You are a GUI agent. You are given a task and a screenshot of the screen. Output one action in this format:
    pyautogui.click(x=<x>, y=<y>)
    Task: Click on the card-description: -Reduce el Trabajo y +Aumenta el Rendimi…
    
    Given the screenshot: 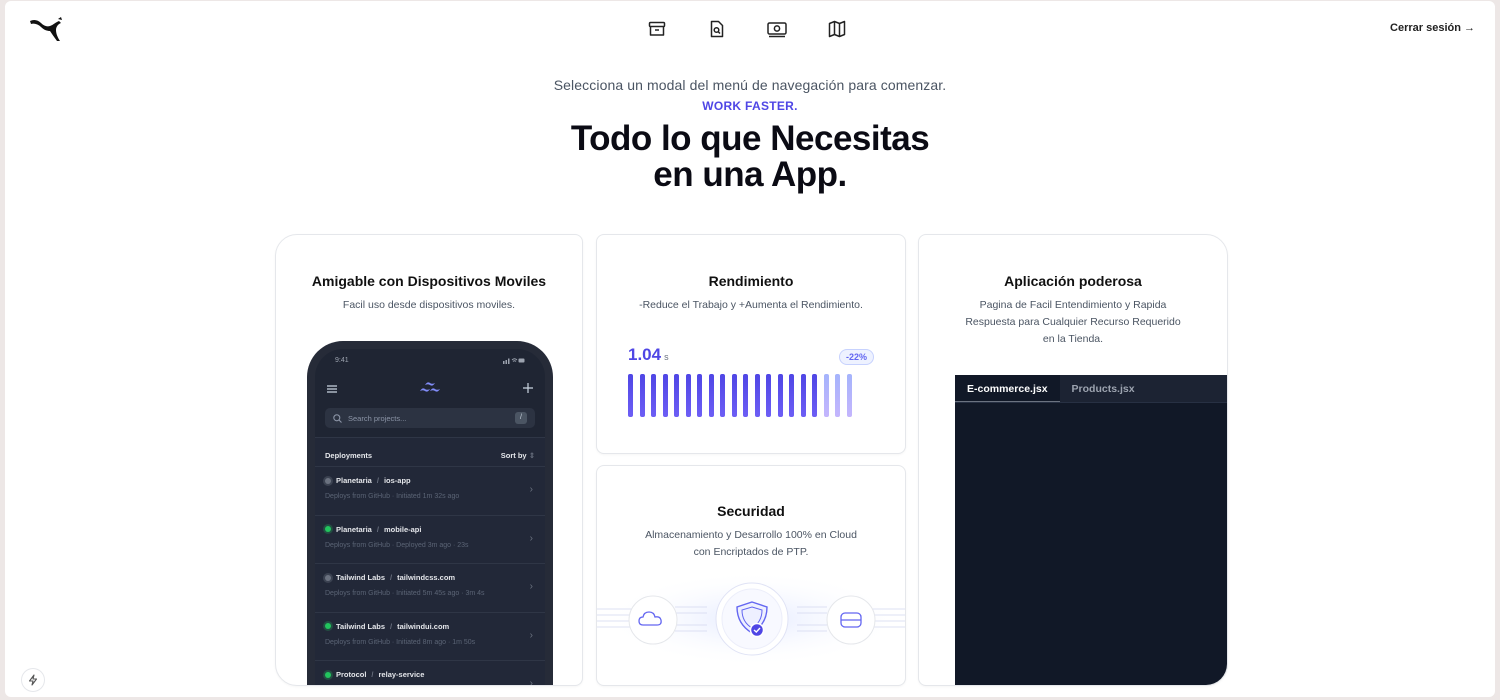 What is the action you would take?
    pyautogui.click(x=751, y=305)
    